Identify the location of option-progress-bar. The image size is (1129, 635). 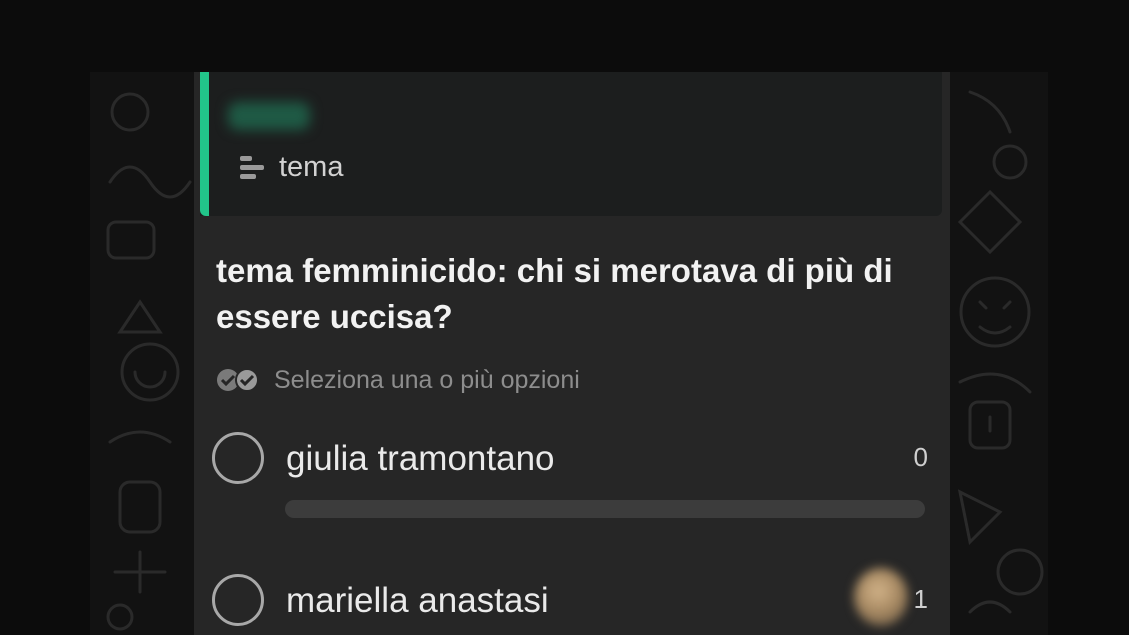
(605, 509).